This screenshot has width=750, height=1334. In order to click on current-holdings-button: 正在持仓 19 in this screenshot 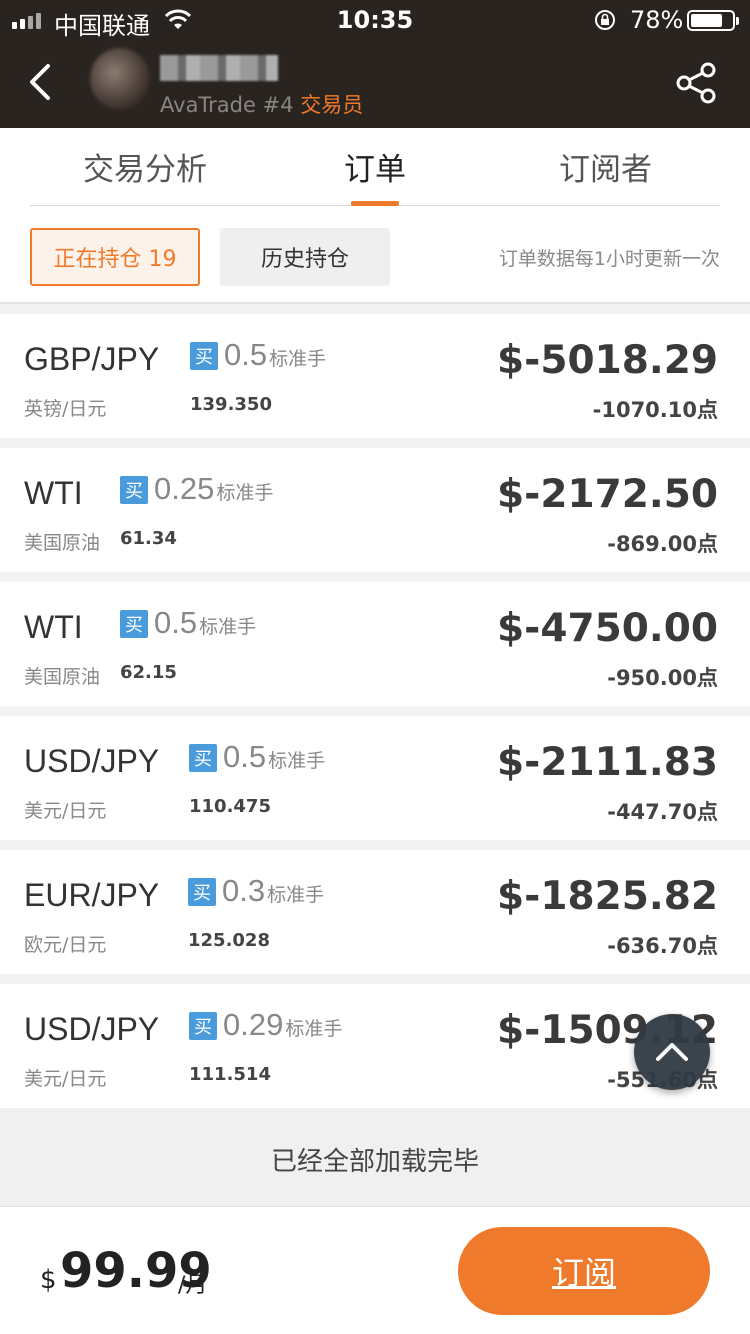, I will do `click(115, 257)`.